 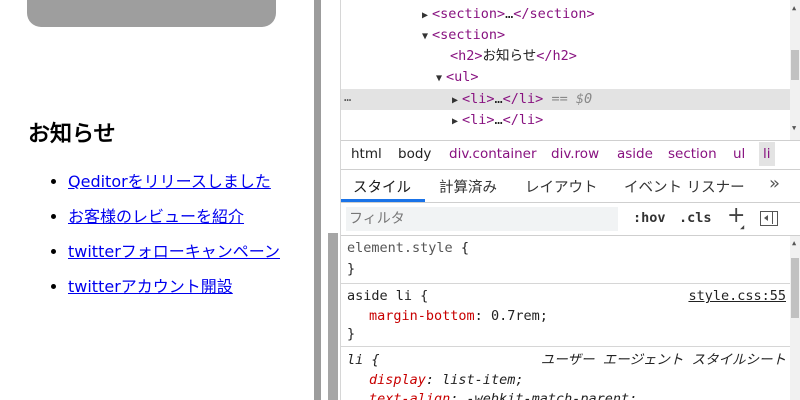 I want to click on tree-row-h2: <h2>お知らせ</h2>, so click(x=570, y=56).